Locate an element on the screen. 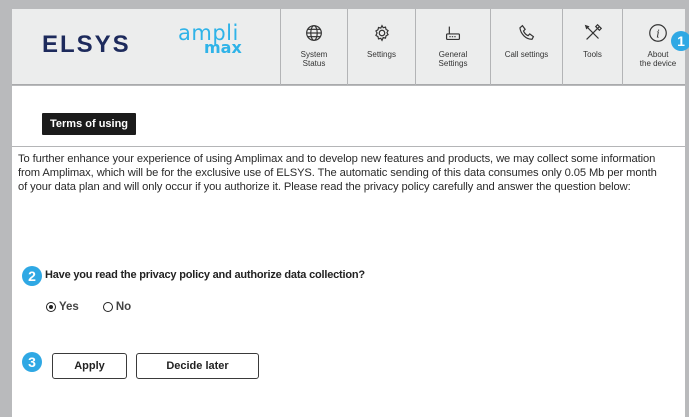 This screenshot has height=417, width=689. divider is located at coordinates (348, 146).